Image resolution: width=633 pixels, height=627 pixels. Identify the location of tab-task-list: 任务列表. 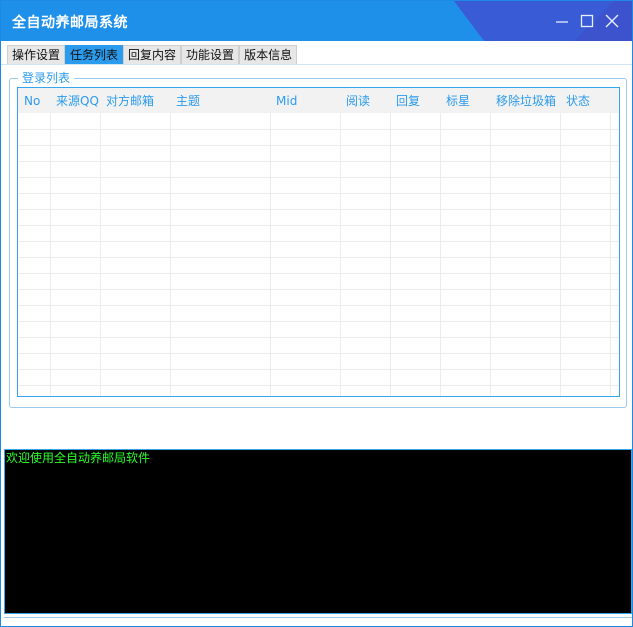
(94, 54).